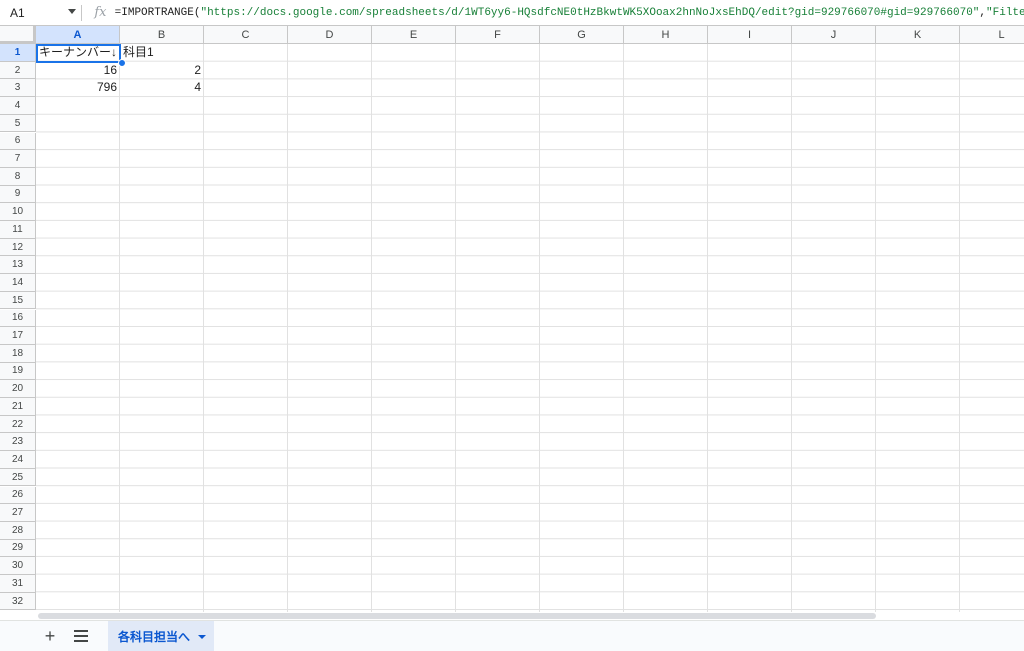 The image size is (1024, 651). What do you see at coordinates (414, 35) in the screenshot?
I see `column-header-e: E` at bounding box center [414, 35].